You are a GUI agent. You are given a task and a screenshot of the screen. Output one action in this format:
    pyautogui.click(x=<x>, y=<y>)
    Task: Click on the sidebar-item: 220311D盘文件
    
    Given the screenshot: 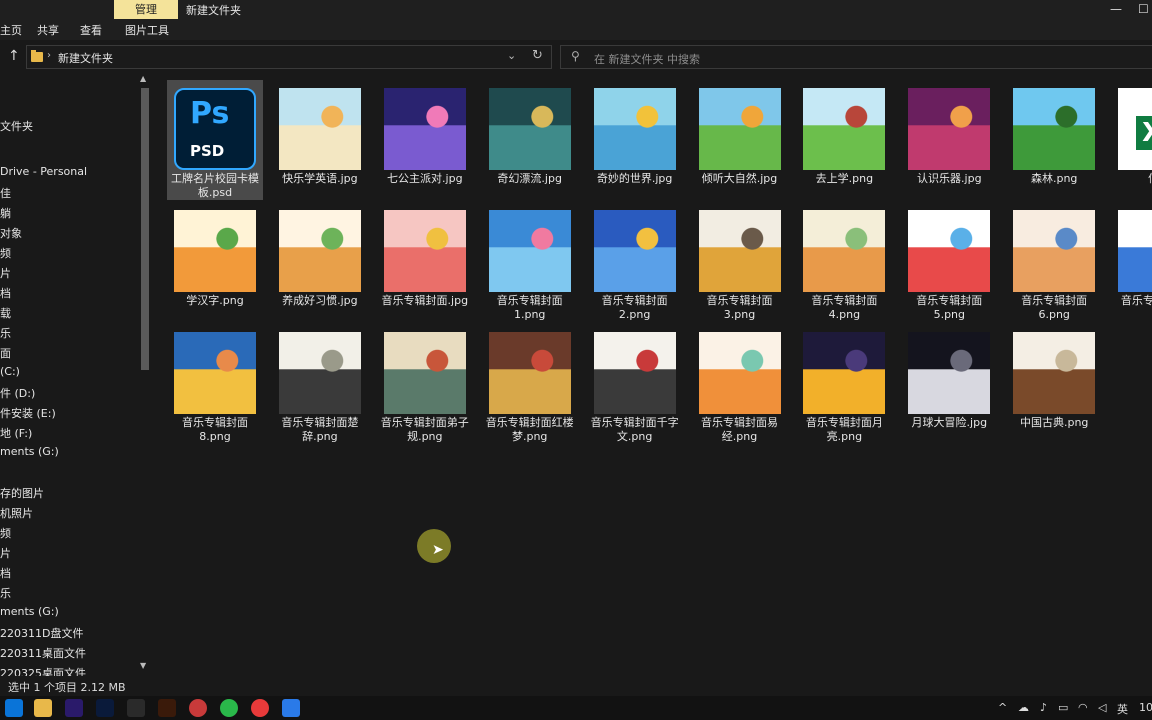 What is the action you would take?
    pyautogui.click(x=41, y=633)
    